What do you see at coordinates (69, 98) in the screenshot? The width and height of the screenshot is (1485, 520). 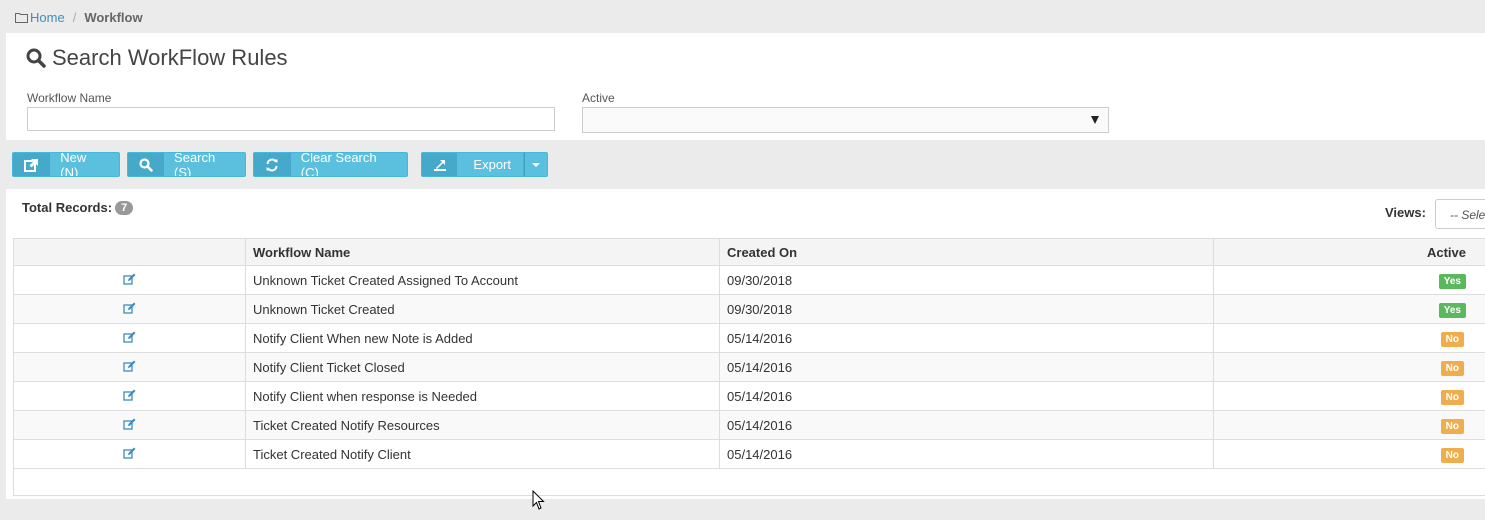 I see `workflow-name-label: Workflow Name` at bounding box center [69, 98].